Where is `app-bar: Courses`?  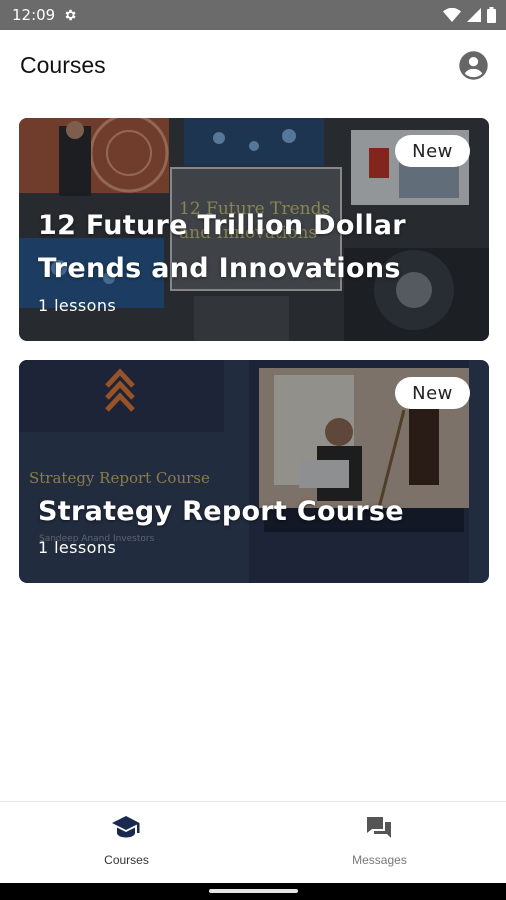 app-bar: Courses is located at coordinates (253, 66).